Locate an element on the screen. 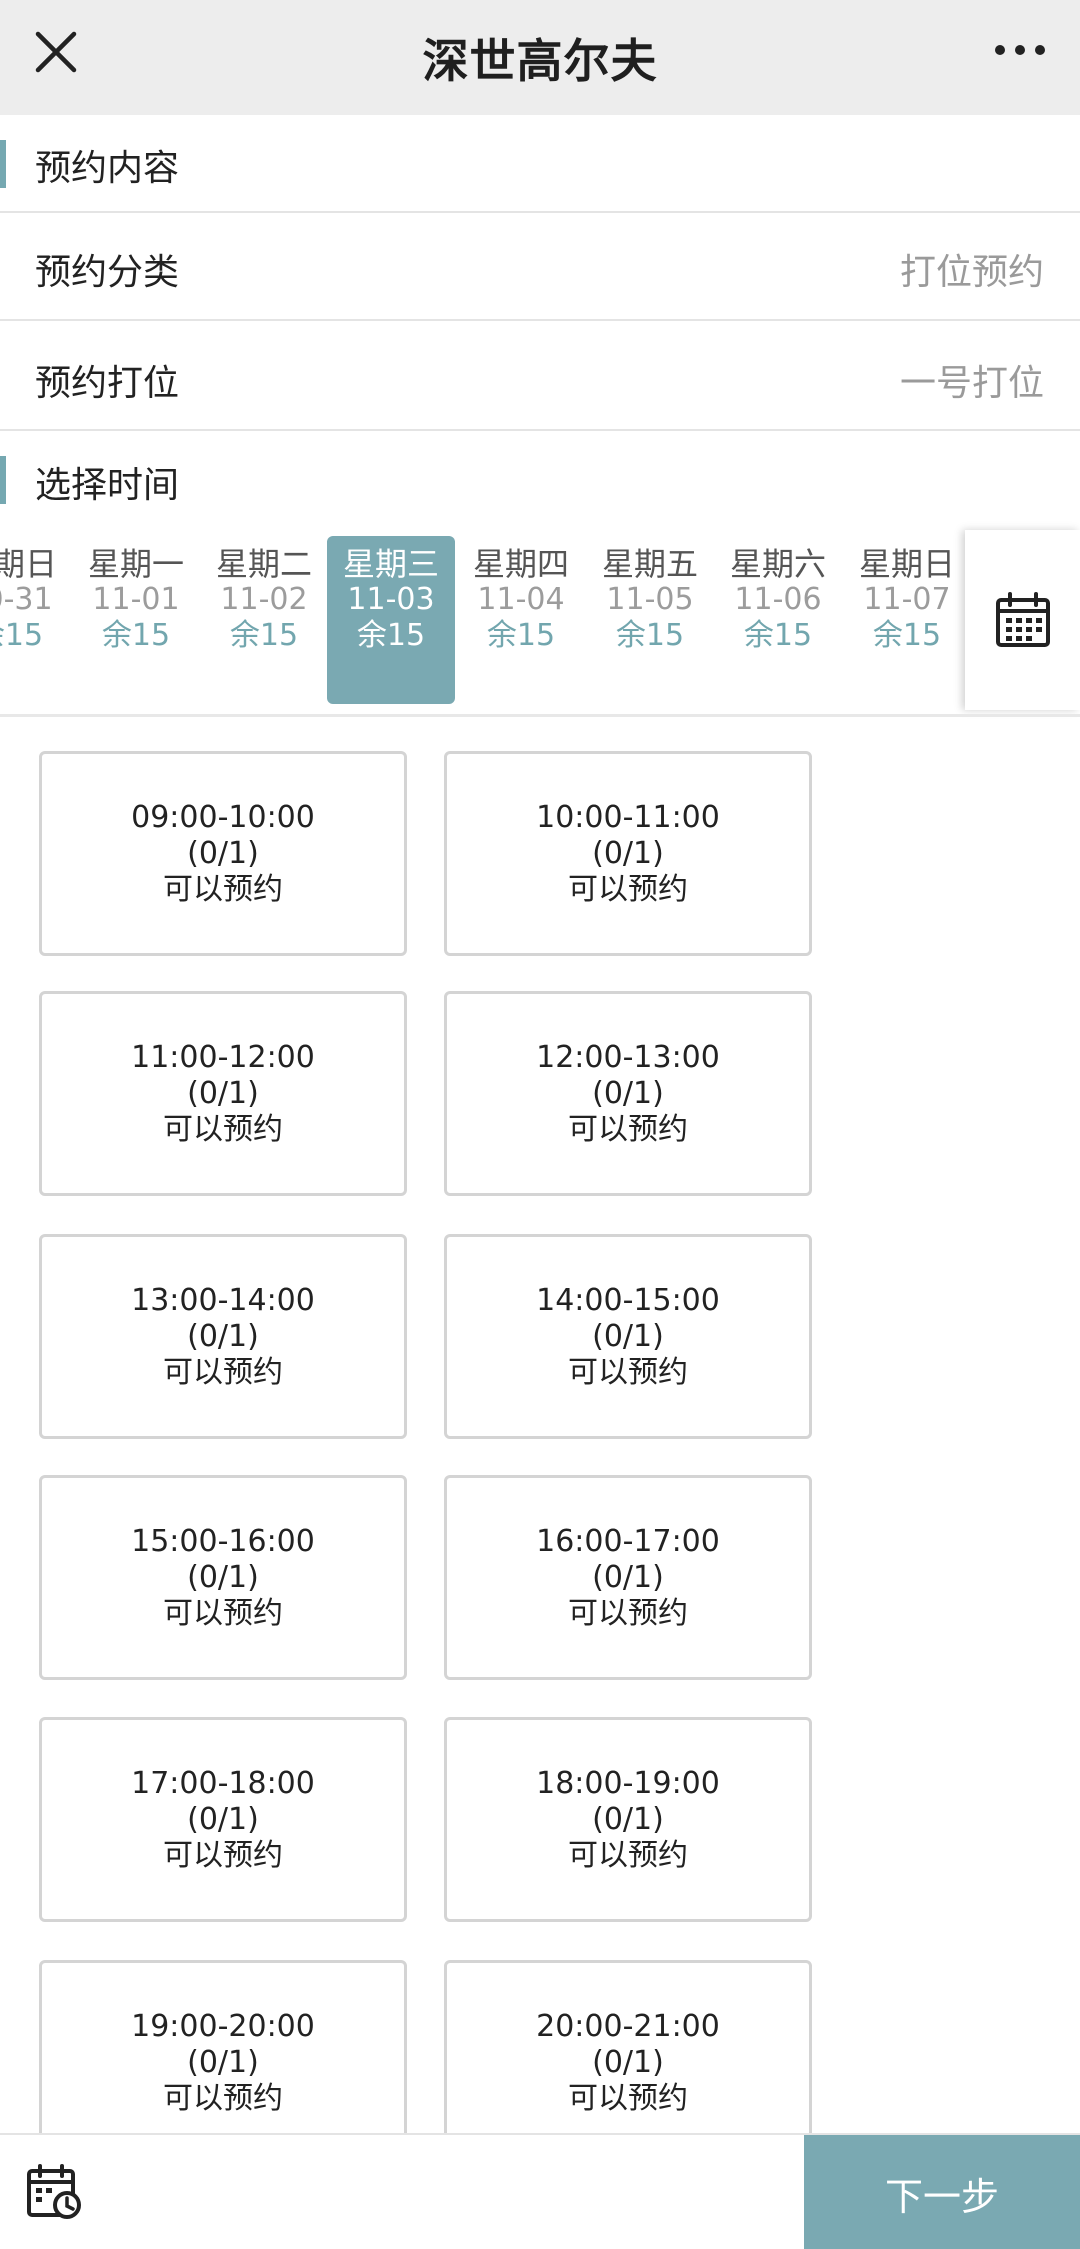  time-slot: 16:00-17:00 (0/1) 可以预约 is located at coordinates (628, 1577).